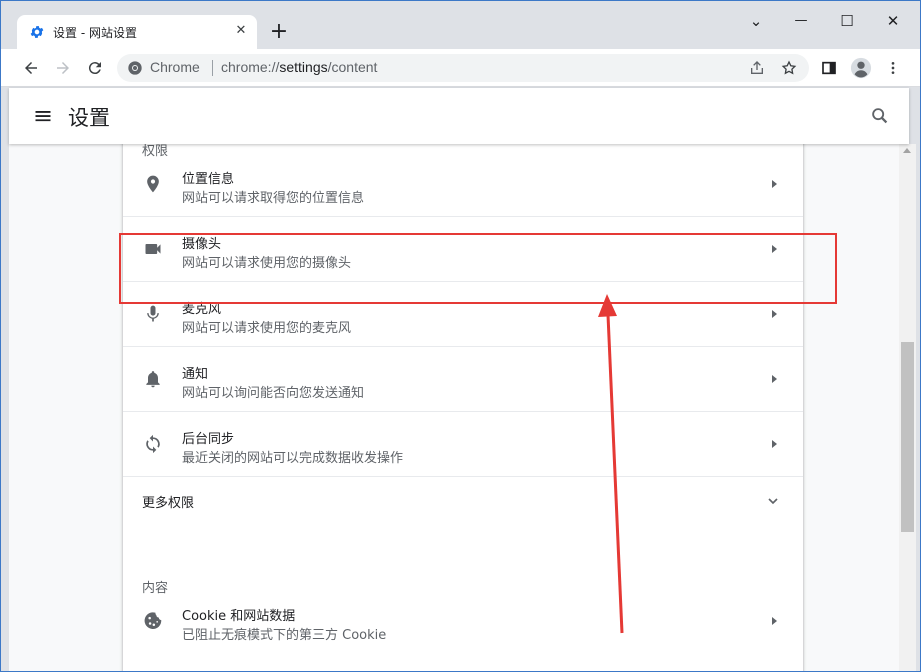 The image size is (921, 672). I want to click on page-scrollbar, so click(907, 407).